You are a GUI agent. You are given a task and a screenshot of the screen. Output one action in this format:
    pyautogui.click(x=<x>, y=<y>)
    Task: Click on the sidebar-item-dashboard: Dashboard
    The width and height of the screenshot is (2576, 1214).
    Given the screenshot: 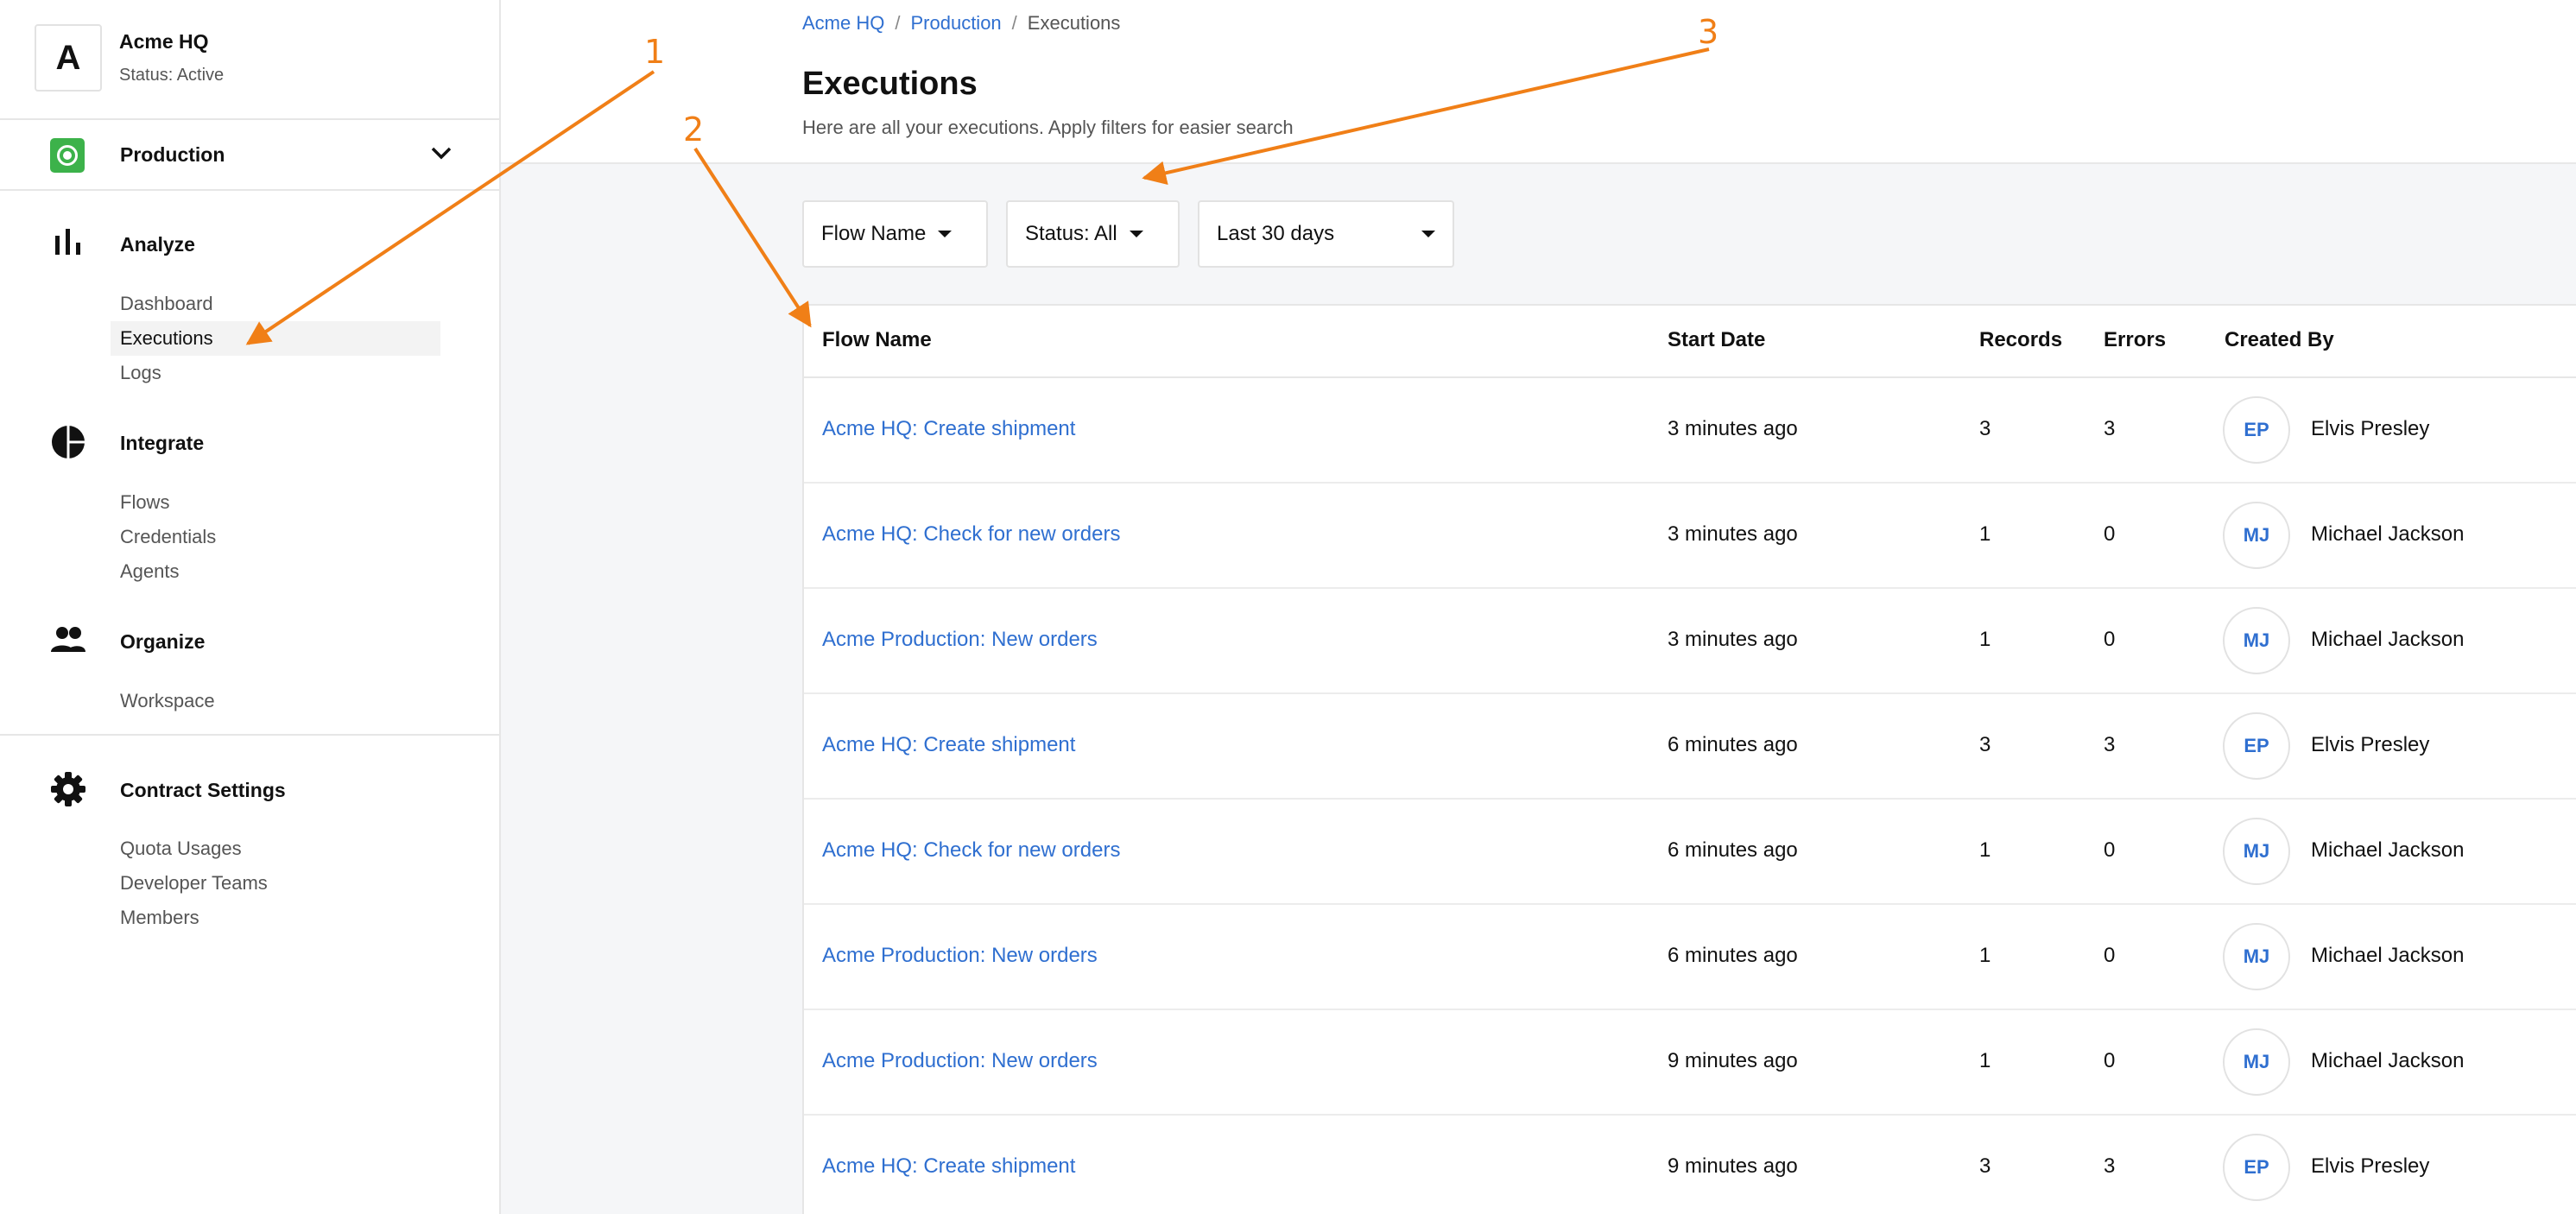 What is the action you would take?
    pyautogui.click(x=275, y=304)
    